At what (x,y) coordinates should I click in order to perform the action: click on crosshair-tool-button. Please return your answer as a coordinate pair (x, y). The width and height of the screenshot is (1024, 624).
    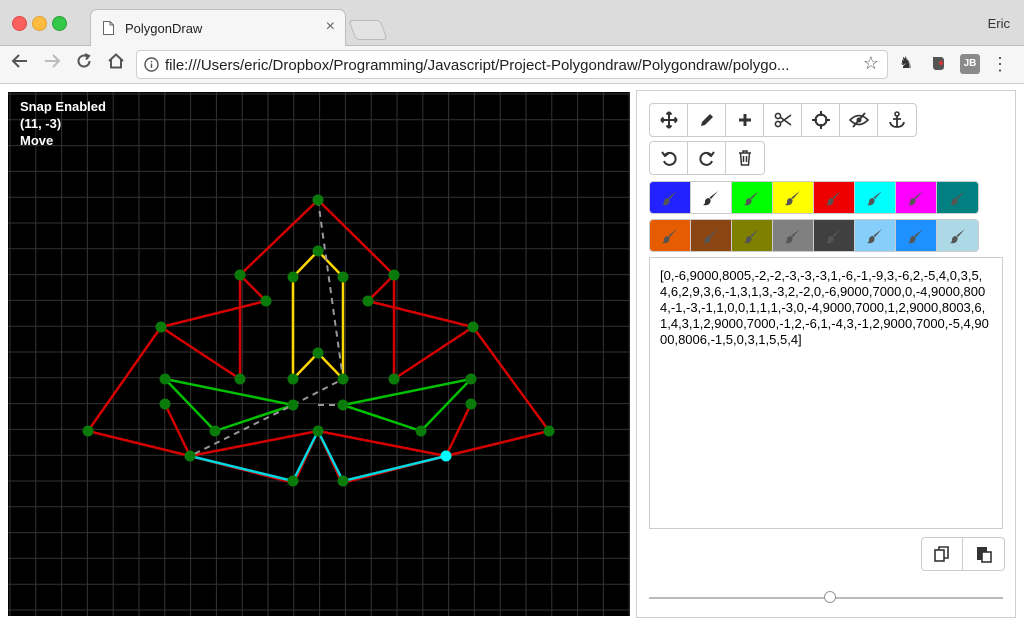
    Looking at the image, I should click on (821, 120).